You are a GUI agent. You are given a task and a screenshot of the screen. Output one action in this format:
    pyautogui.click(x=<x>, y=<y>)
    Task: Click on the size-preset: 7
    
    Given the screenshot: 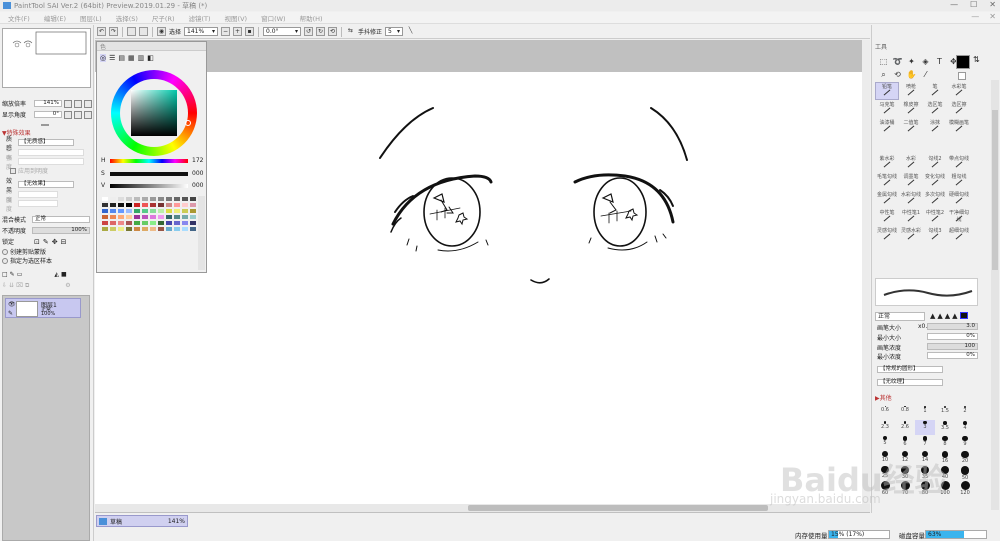 What is the action you would take?
    pyautogui.click(x=925, y=442)
    